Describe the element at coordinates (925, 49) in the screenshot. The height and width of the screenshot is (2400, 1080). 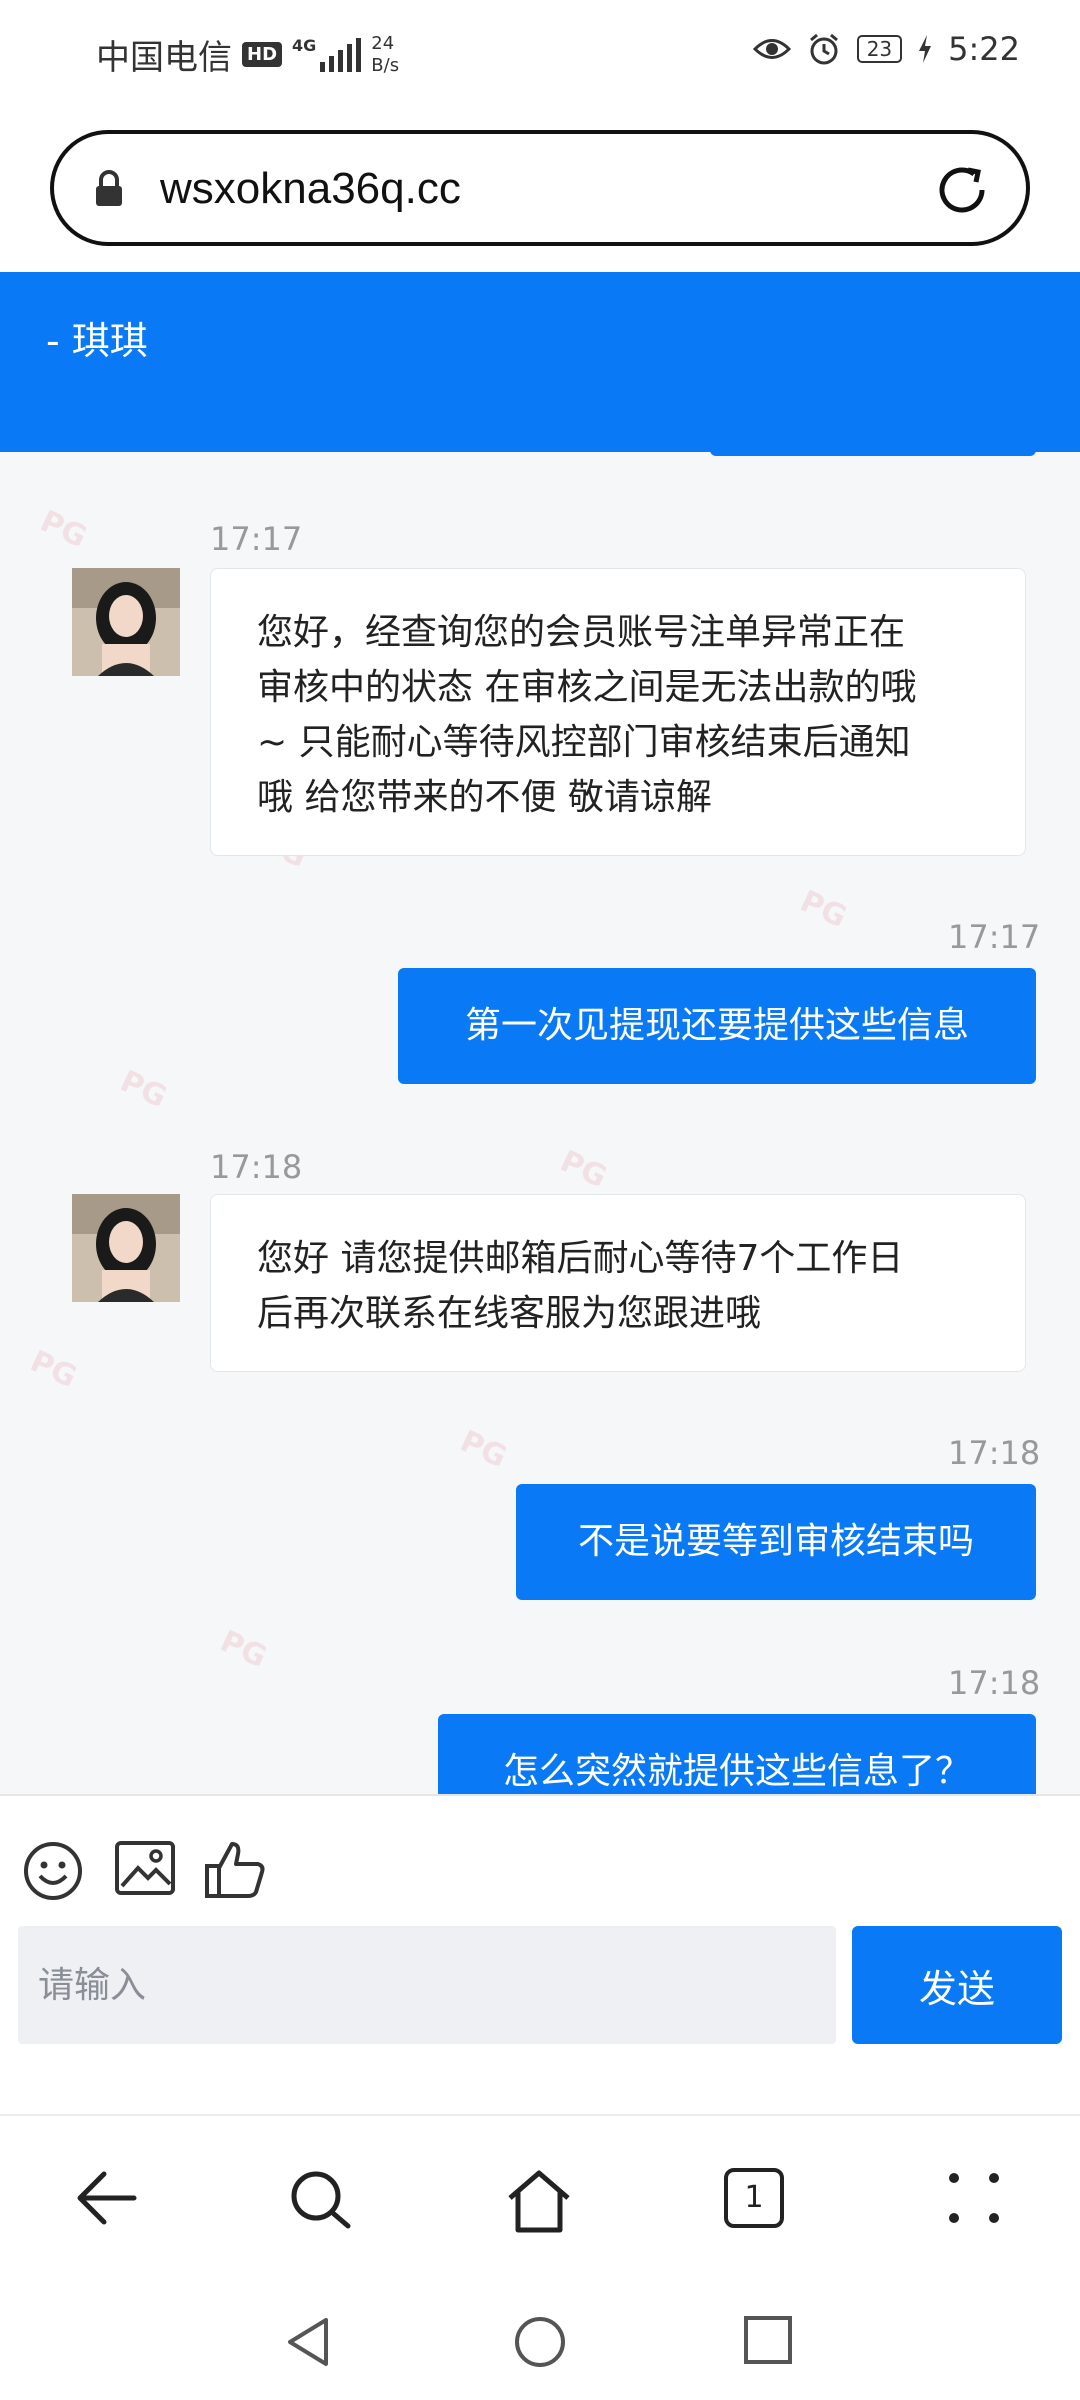
I see `charging-icon` at that location.